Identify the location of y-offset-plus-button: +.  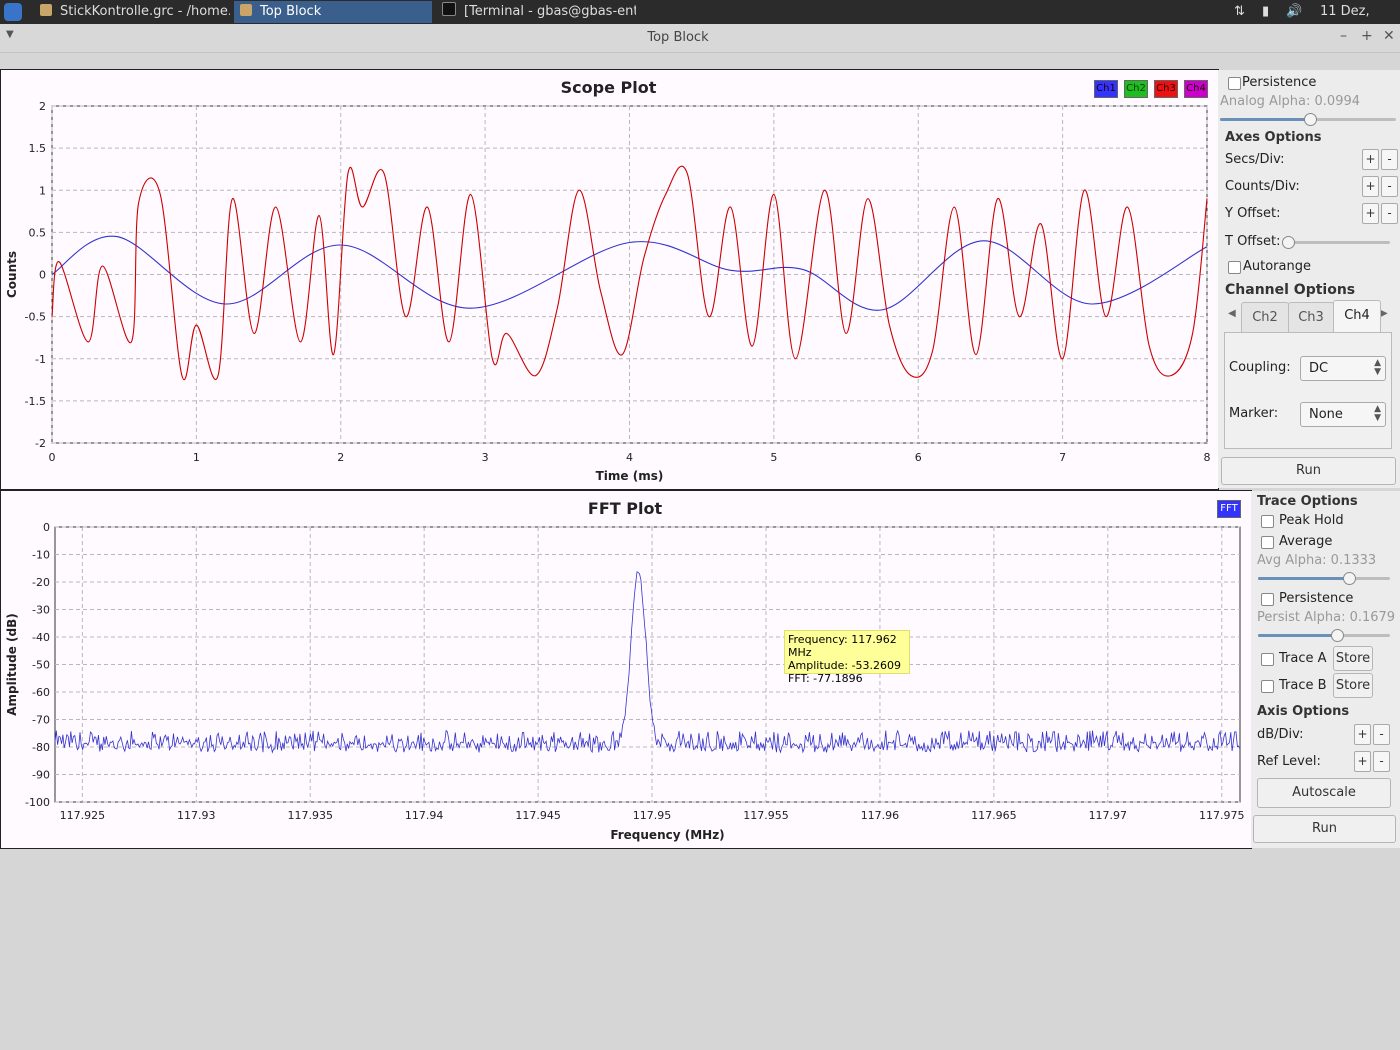
(1370, 213).